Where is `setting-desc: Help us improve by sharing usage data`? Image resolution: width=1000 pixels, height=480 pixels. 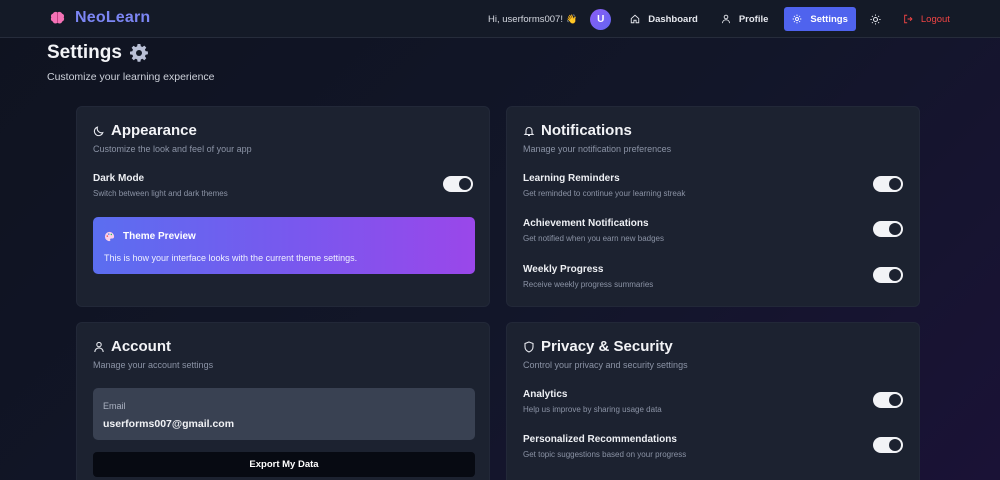 setting-desc: Help us improve by sharing usage data is located at coordinates (592, 409).